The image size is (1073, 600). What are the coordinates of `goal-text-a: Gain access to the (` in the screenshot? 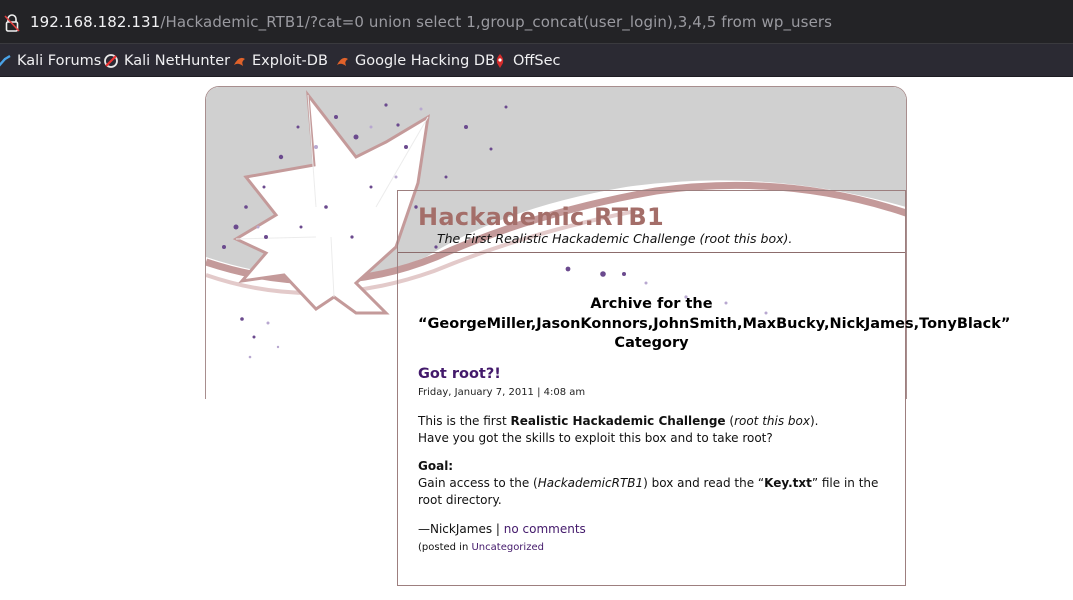 It's located at (478, 483).